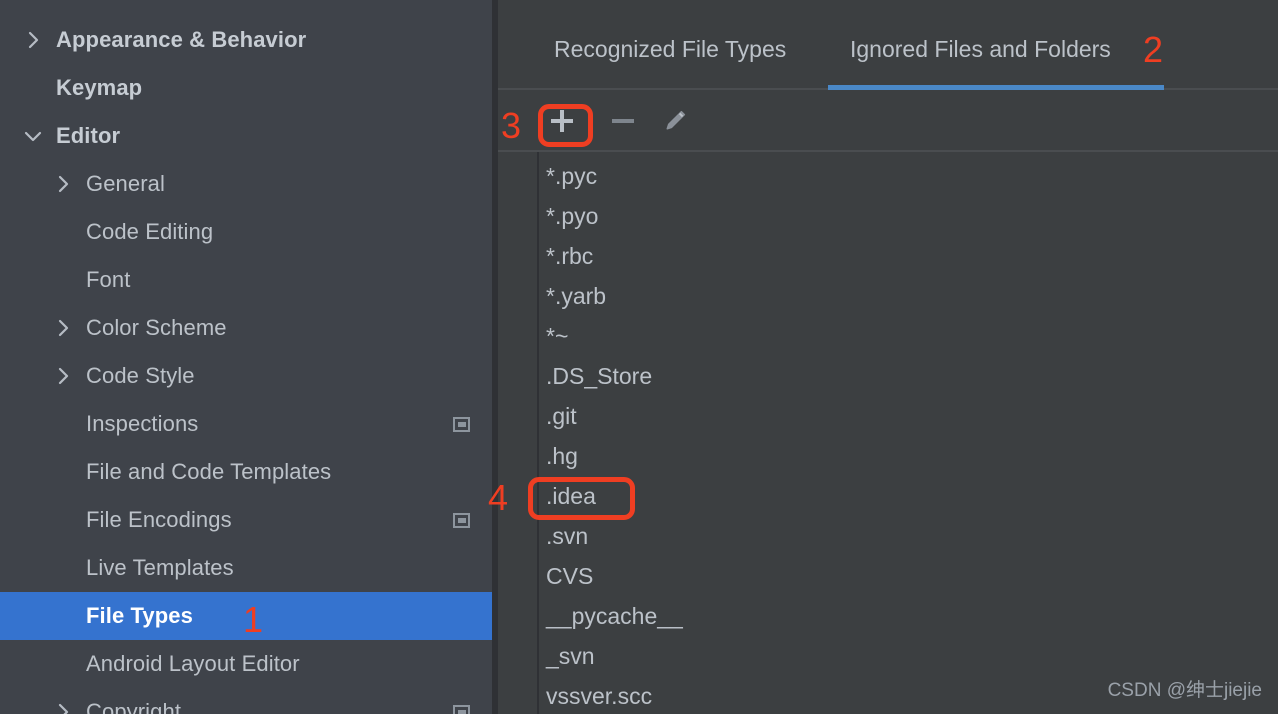  Describe the element at coordinates (140, 375) in the screenshot. I see `sidebar-item-label: Code Style` at that location.